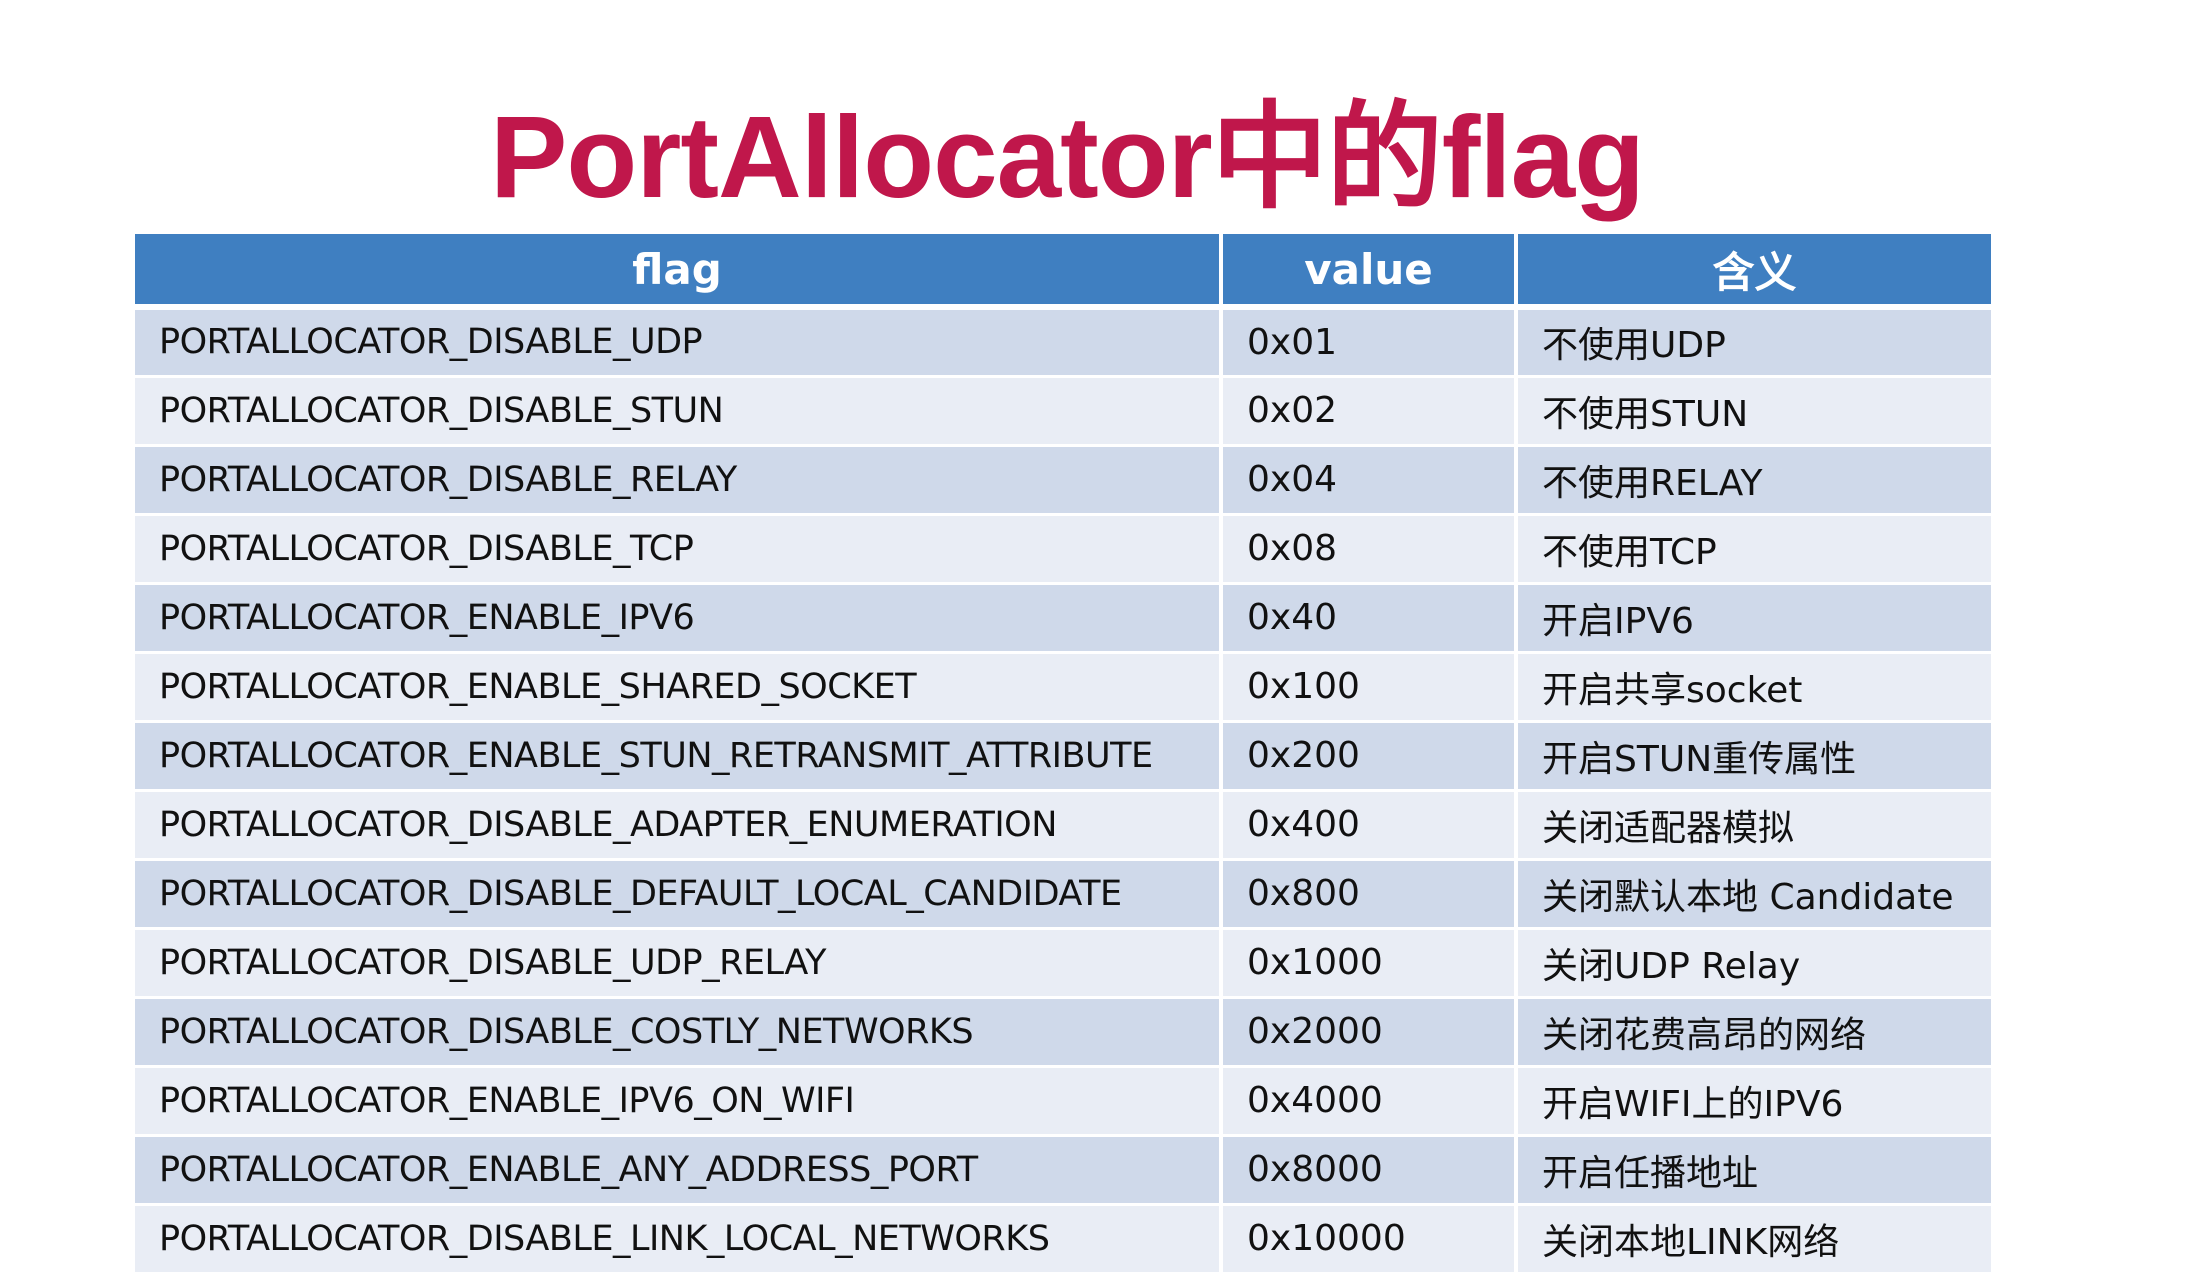 This screenshot has width=2198, height=1286. Describe the element at coordinates (679, 272) in the screenshot. I see `column-header-flag: flag` at that location.